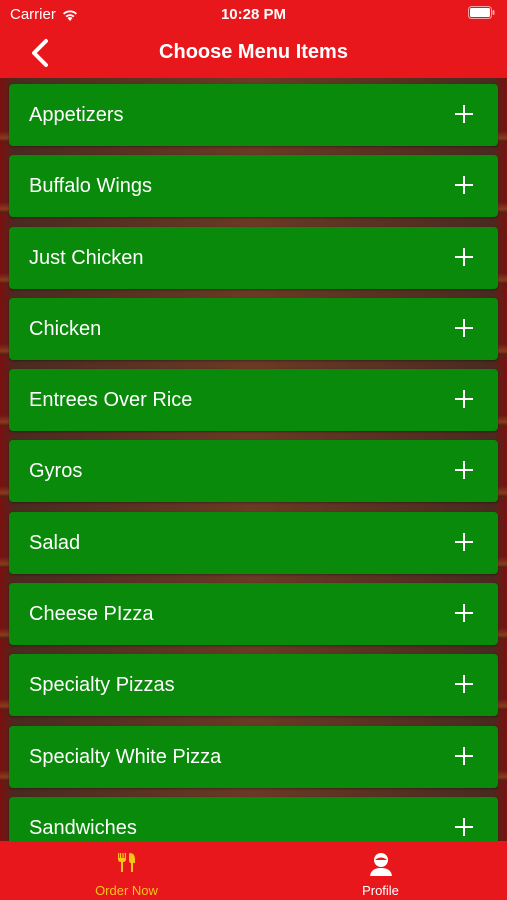 The width and height of the screenshot is (507, 900). I want to click on menu-category-row: Cheese PIzza, so click(253, 614).